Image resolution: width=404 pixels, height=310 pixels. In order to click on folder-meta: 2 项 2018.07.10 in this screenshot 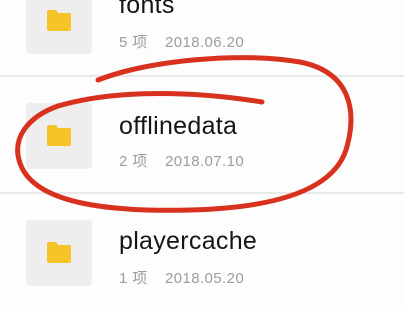, I will do `click(181, 160)`.